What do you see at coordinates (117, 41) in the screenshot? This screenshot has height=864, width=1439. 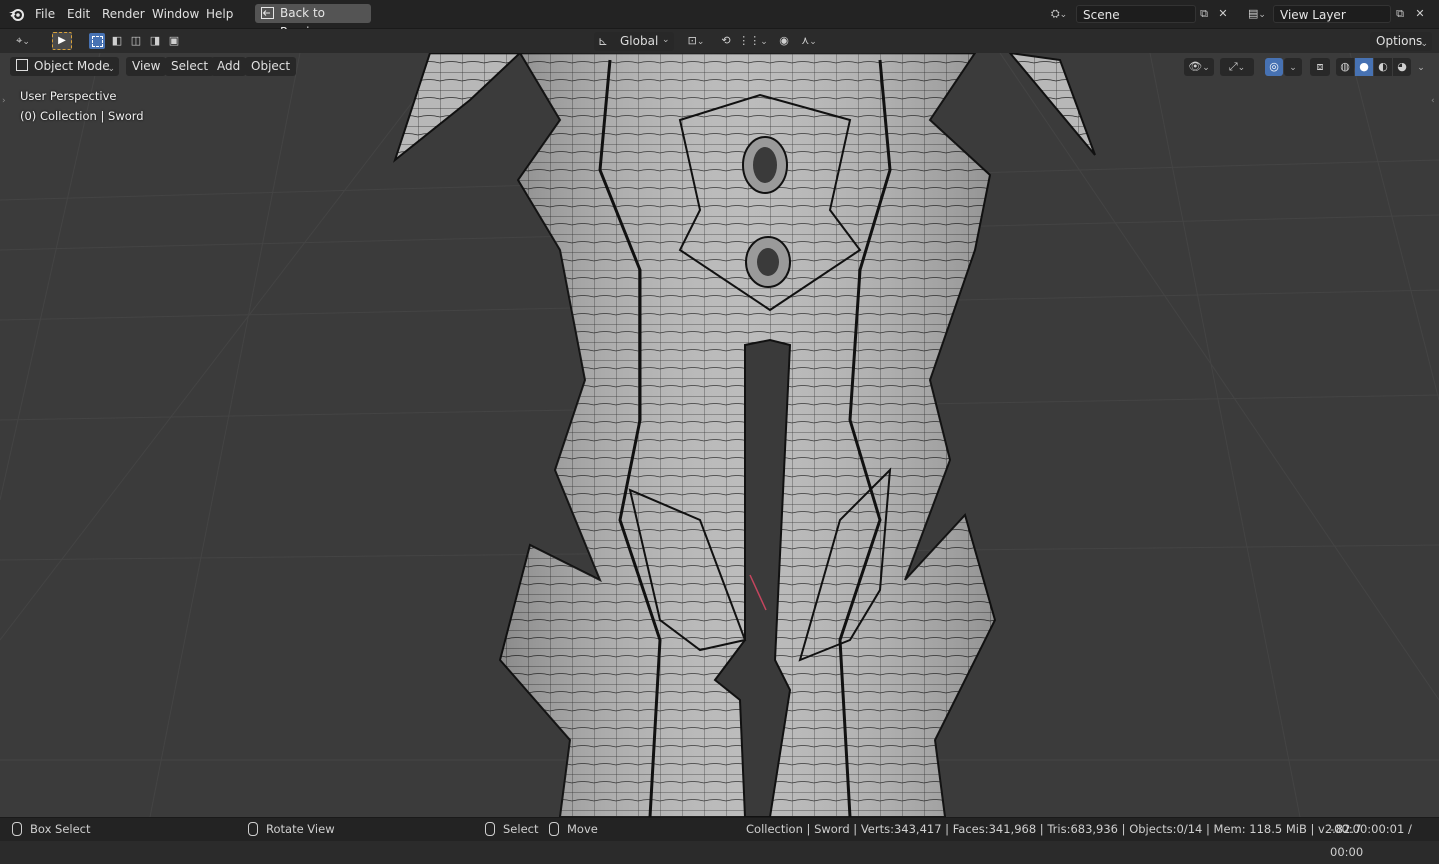 I see `select-mode-extend-icon: ◧` at bounding box center [117, 41].